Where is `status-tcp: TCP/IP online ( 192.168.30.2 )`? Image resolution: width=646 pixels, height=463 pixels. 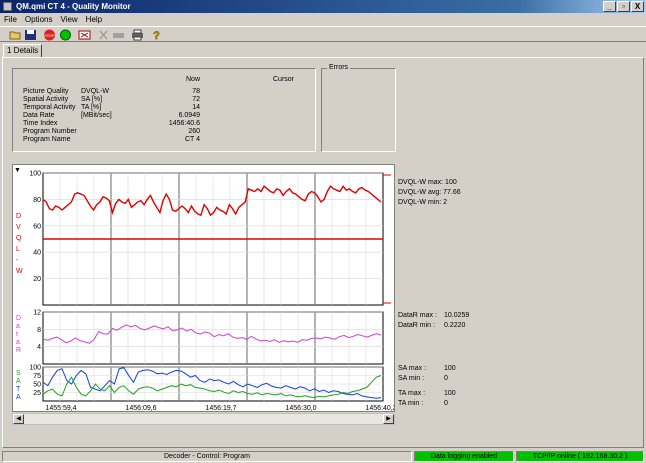 status-tcp: TCP/IP online ( 192.168.30.2 ) is located at coordinates (580, 456).